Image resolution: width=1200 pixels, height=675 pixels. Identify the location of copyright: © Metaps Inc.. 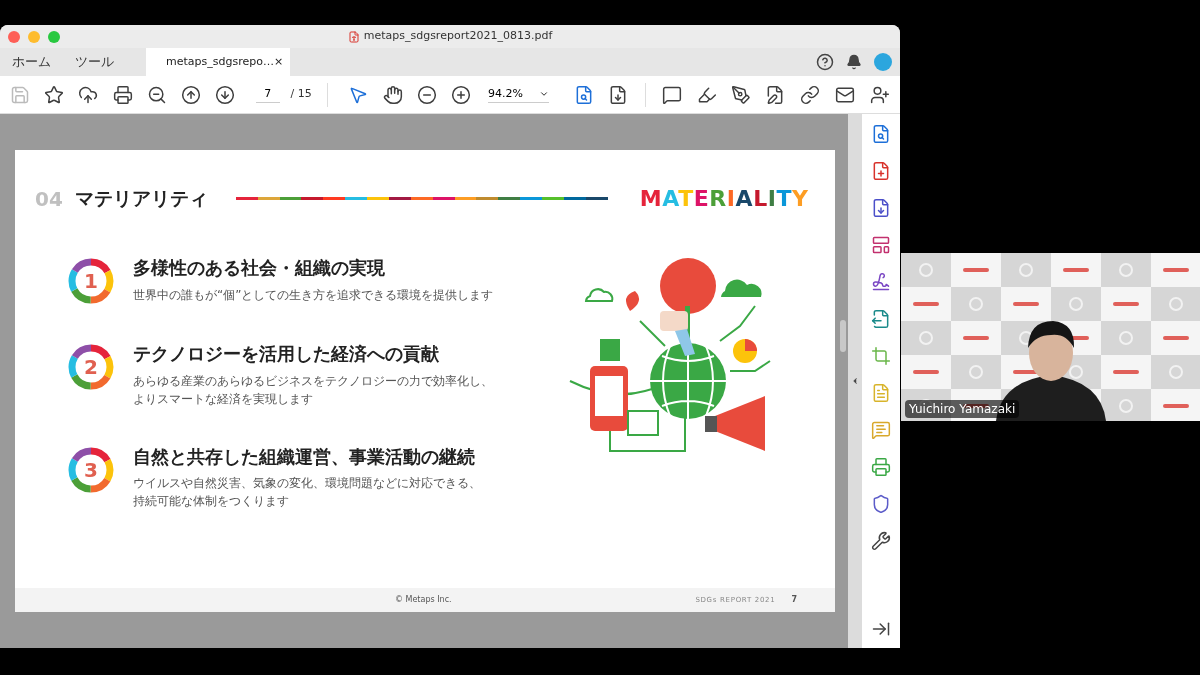
(423, 600).